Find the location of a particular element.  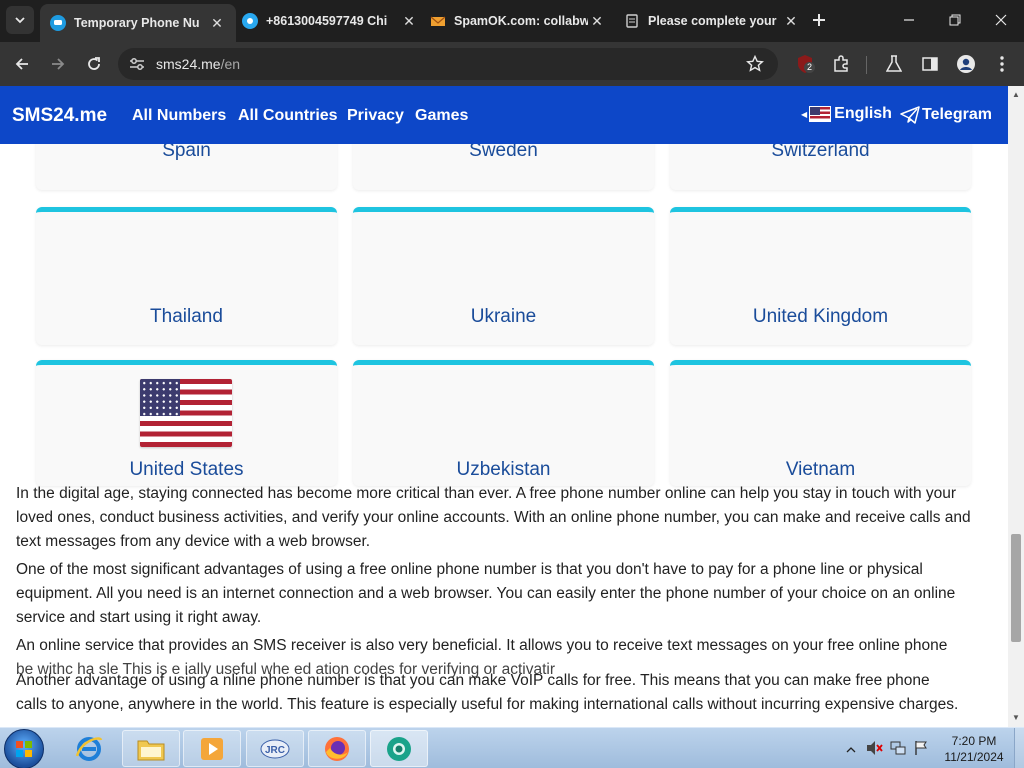

chevron-down-icon is located at coordinates (20, 20).